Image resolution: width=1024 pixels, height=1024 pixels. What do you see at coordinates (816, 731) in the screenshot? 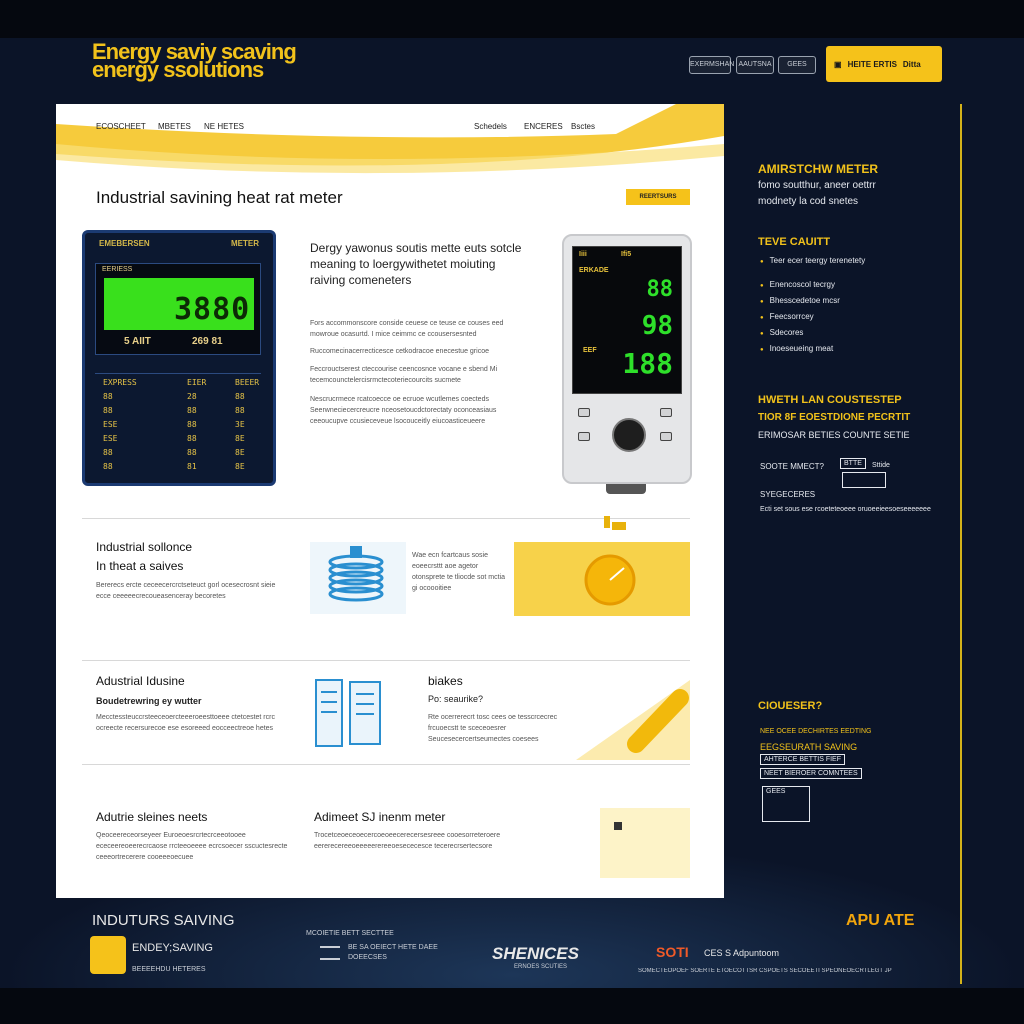
I see `contact-line-1: NEE OCEE DECHIRTES EEDTING` at bounding box center [816, 731].